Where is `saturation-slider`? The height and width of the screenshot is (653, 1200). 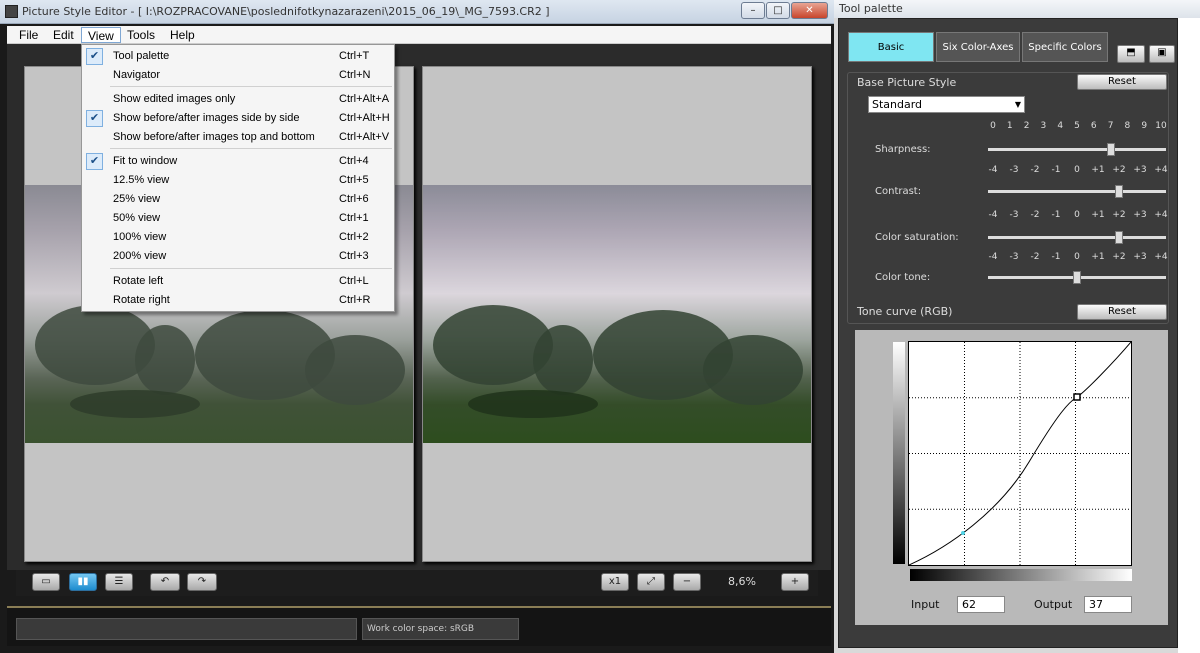
saturation-slider is located at coordinates (1077, 237).